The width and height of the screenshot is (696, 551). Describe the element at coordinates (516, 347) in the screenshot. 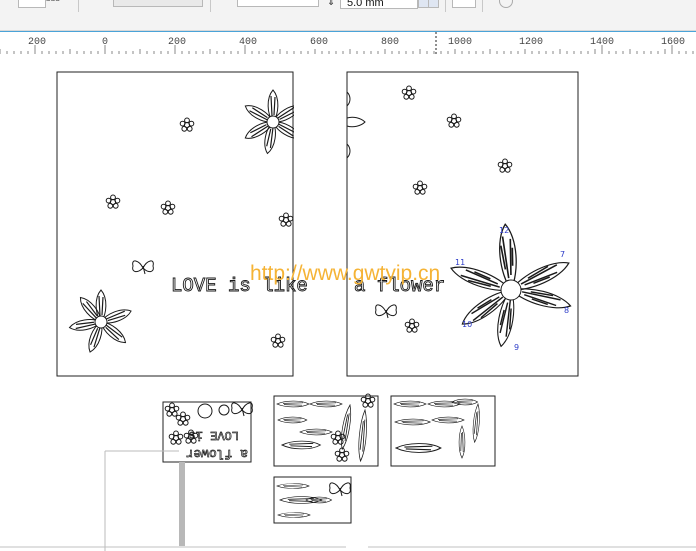

I see `petal-number: 9` at that location.